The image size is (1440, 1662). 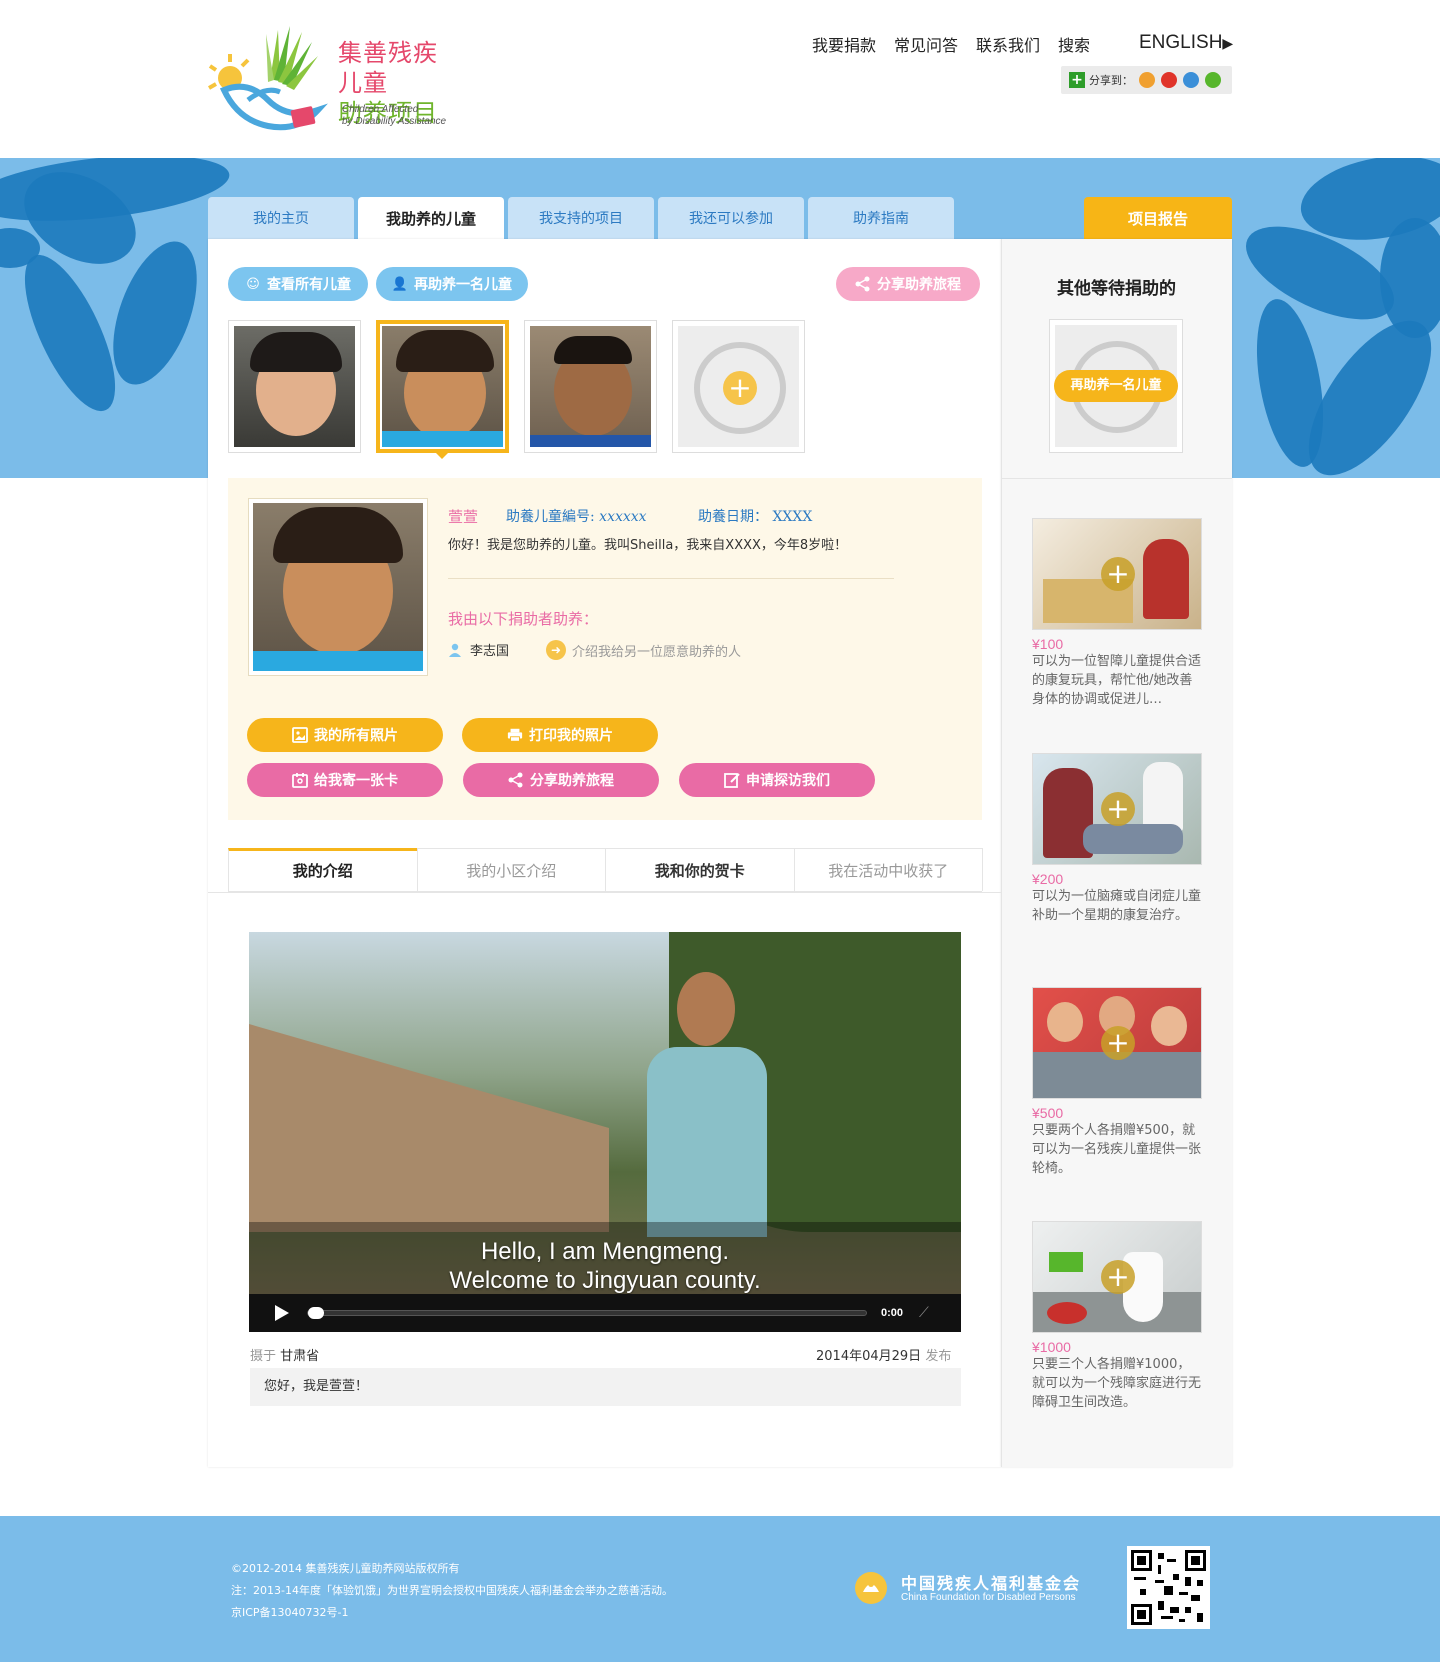 I want to click on introduce-link: ➜ 介绍我给另一位愿意助养的人, so click(x=643, y=650).